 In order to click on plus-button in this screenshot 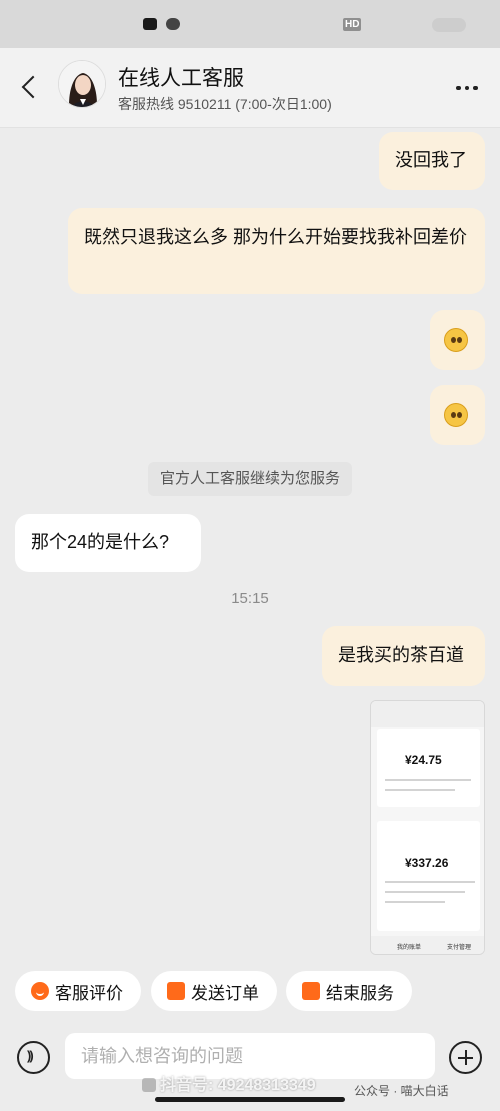, I will do `click(465, 1057)`.